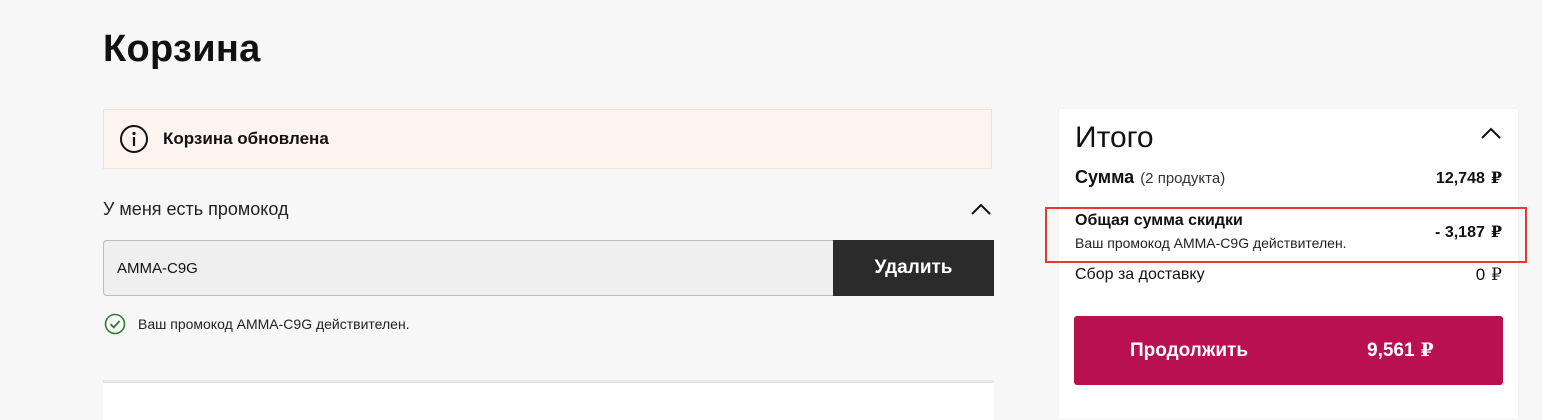 The width and height of the screenshot is (1542, 420). I want to click on summary-title: Итого, so click(1114, 137).